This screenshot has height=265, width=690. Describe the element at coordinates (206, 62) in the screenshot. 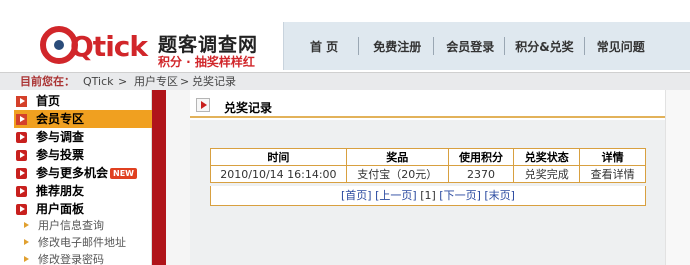

I see `site-slogan: 积分 · 抽奖样样红` at that location.